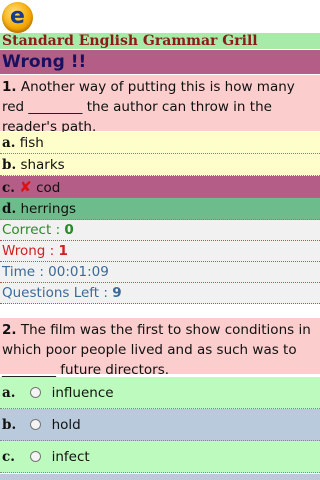 This screenshot has height=480, width=320. I want to click on elapsed-time: Time : 00:01:09, so click(160, 272).